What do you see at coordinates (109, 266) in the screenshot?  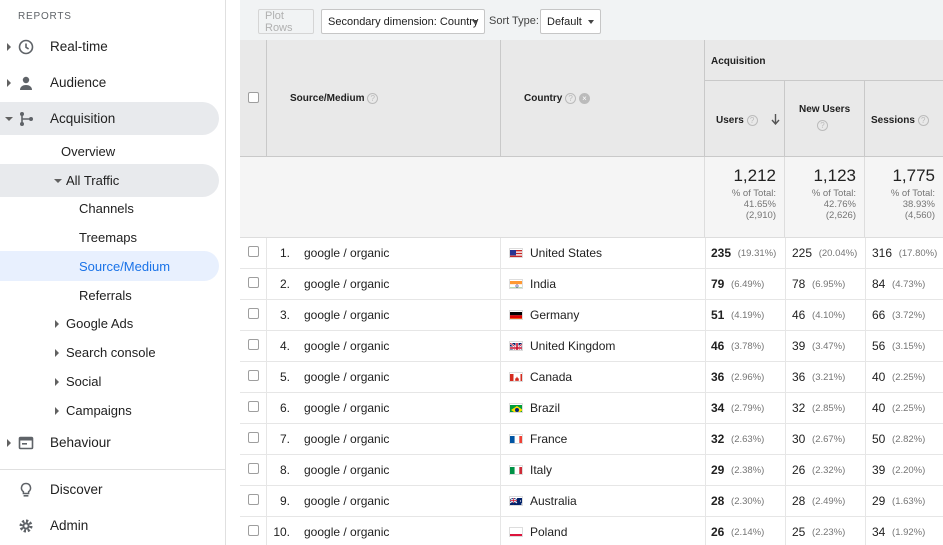 I see `sidebar-item-source-medium: Source/Medium` at bounding box center [109, 266].